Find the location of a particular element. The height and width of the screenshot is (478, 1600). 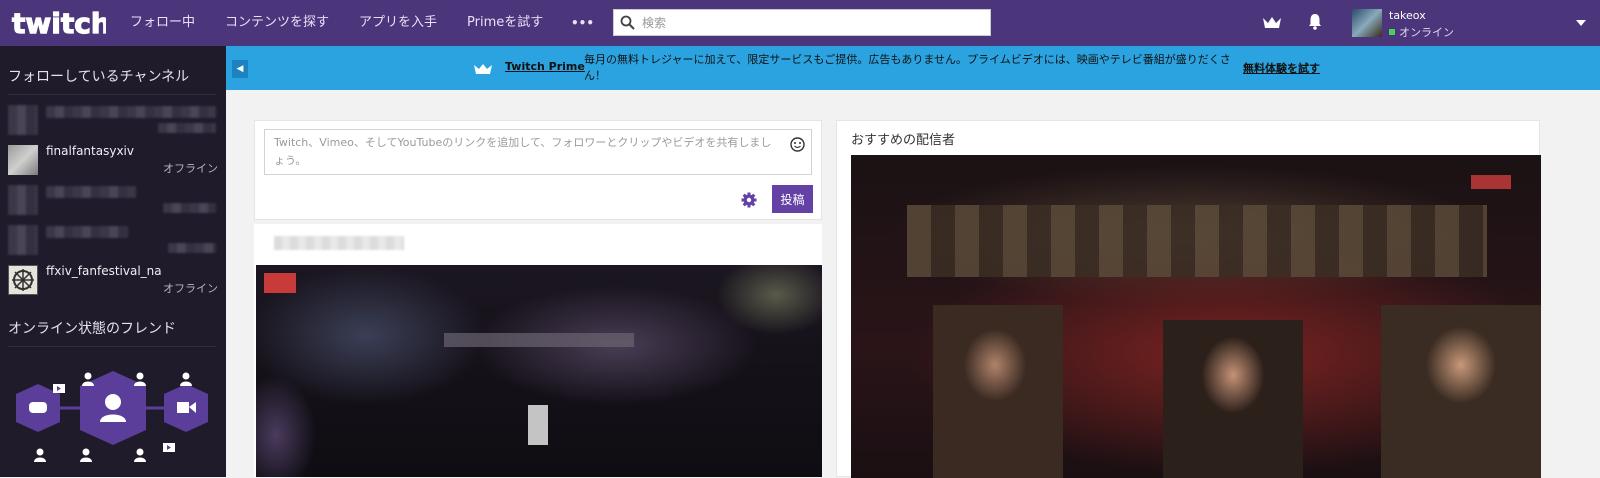

notifications-bell-icon is located at coordinates (1315, 21).